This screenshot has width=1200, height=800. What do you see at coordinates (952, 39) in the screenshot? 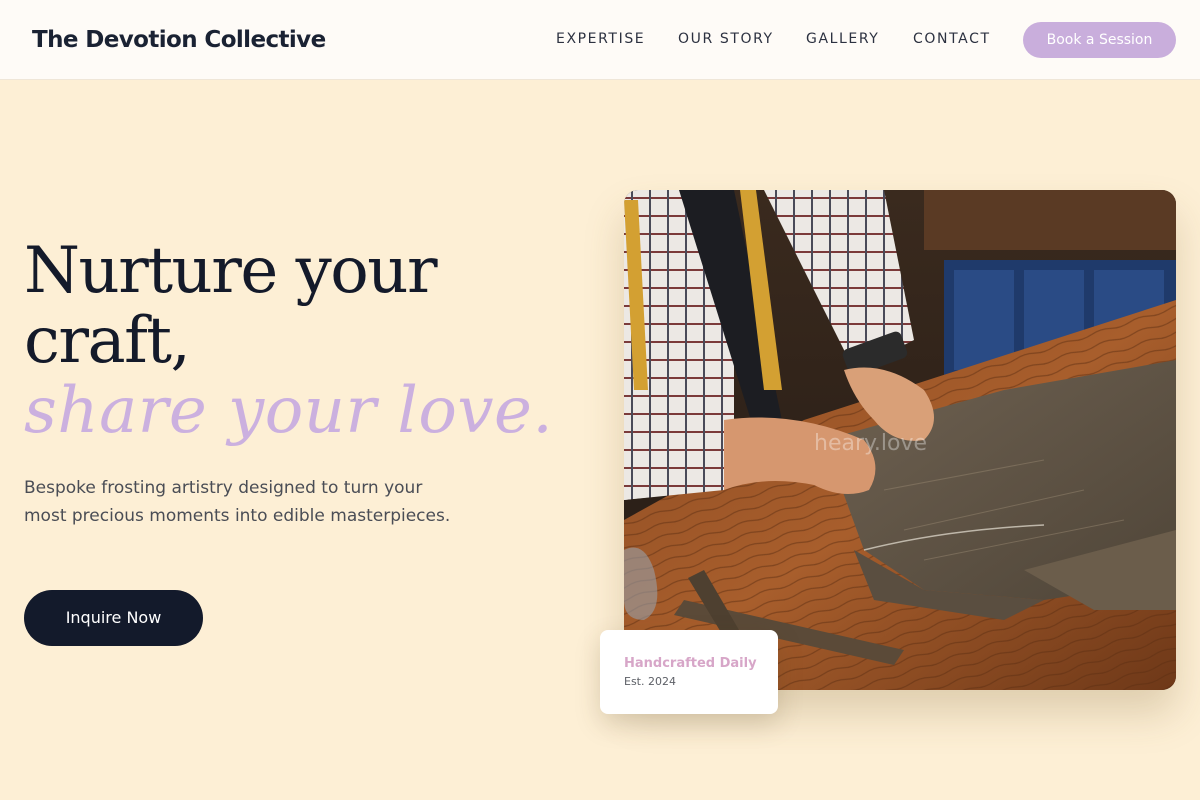
I see `nav-link-contact: CONTACT` at bounding box center [952, 39].